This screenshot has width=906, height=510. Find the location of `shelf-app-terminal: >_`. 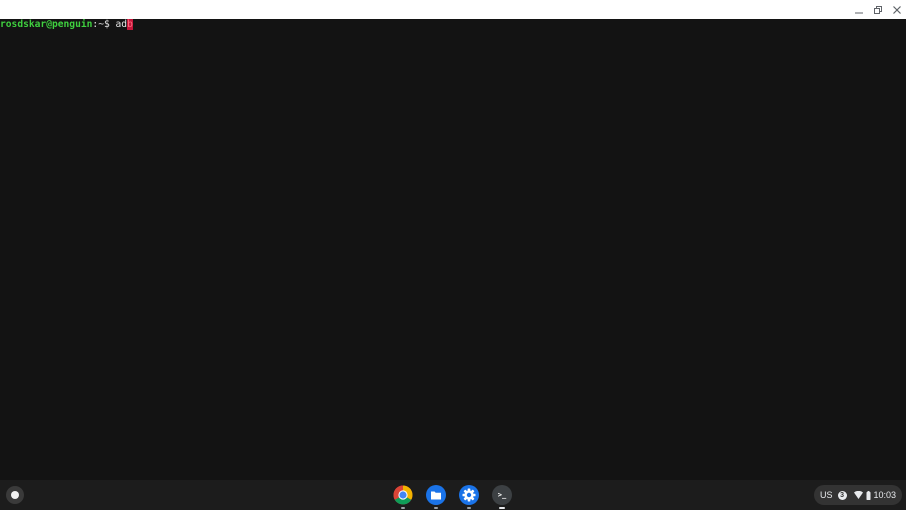

shelf-app-terminal: >_ is located at coordinates (502, 495).